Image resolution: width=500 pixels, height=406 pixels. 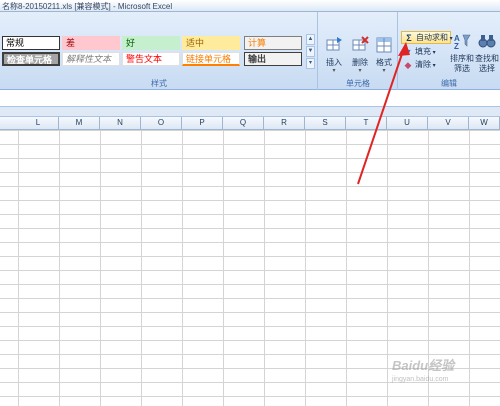 I want to click on insert-label: 插入, so click(x=334, y=62).